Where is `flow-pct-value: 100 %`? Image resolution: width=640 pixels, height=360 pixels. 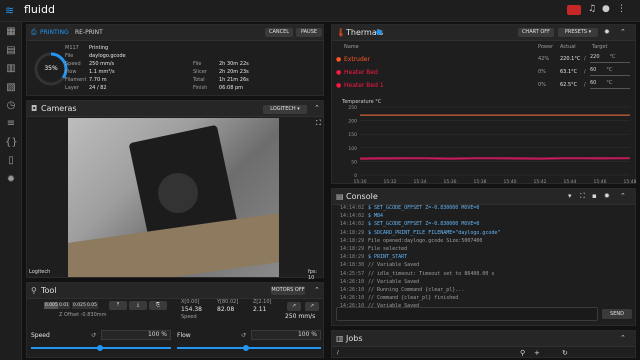 flow-pct-value: 100 % is located at coordinates (307, 334).